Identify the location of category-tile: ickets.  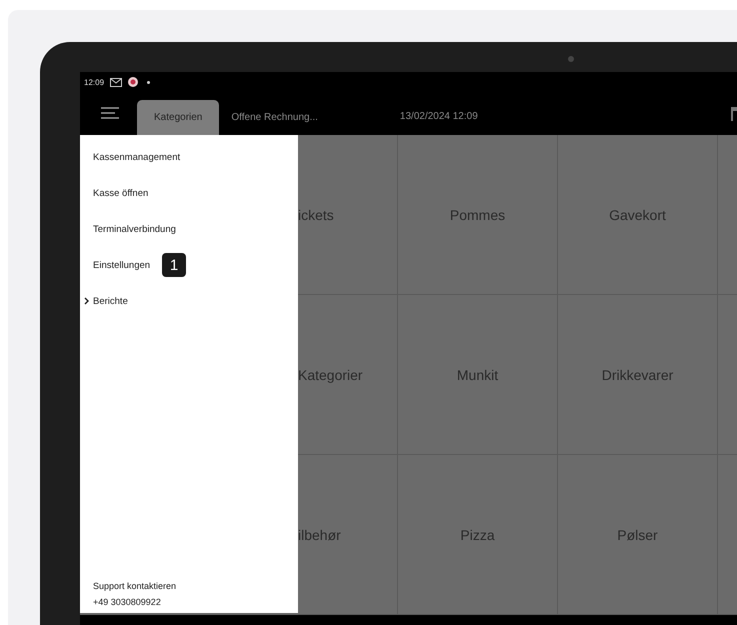
(348, 215).